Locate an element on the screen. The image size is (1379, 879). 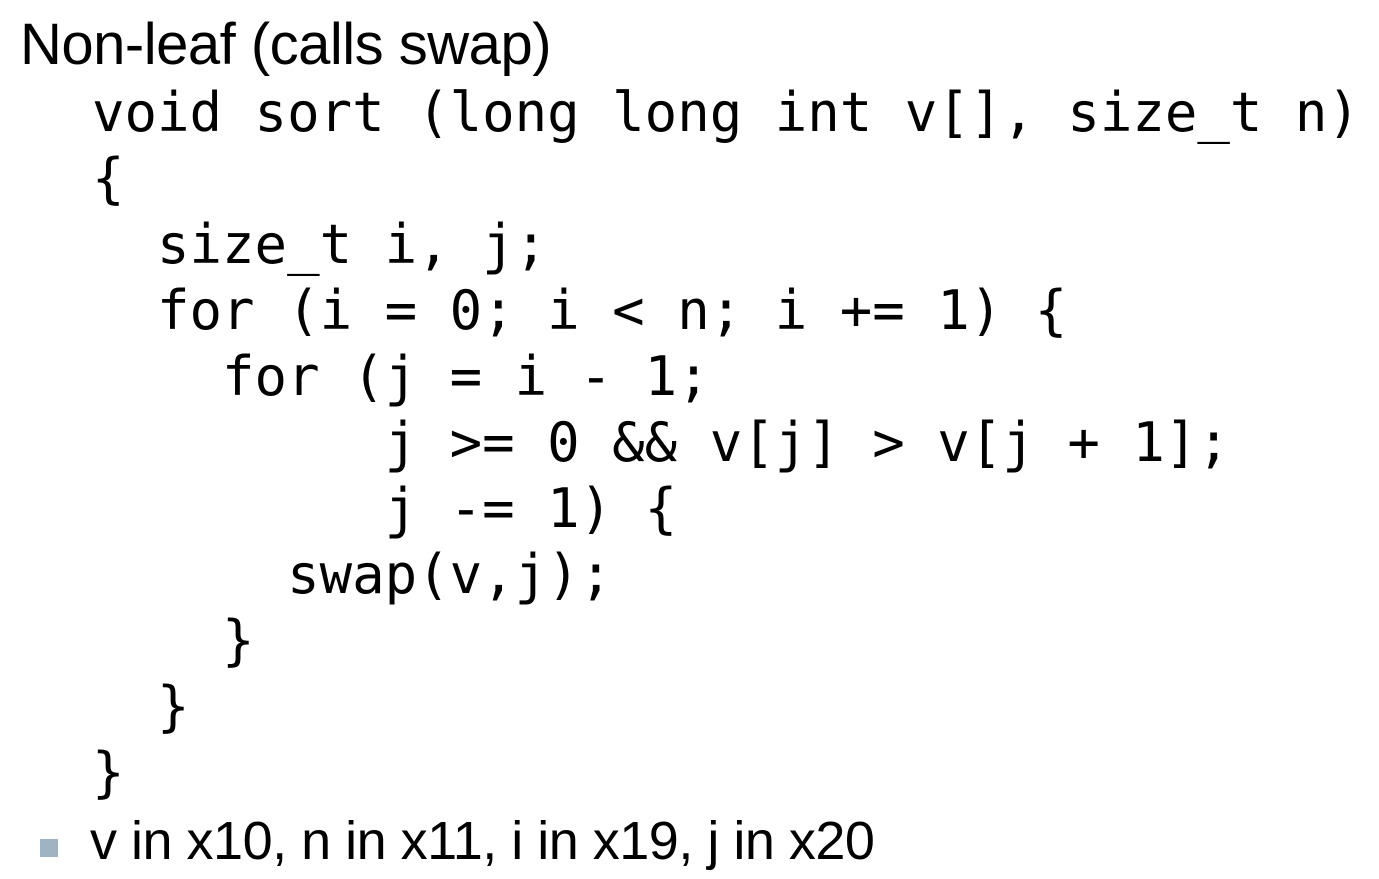
slide-title: Non-leaf (calls swap) is located at coordinates (286, 44).